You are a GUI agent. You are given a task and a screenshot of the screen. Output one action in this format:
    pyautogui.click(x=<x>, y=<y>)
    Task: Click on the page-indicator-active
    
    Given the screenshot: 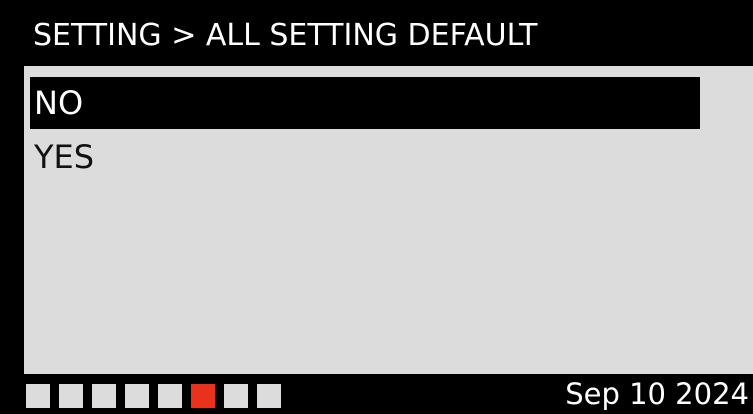 What is the action you would take?
    pyautogui.click(x=203, y=396)
    